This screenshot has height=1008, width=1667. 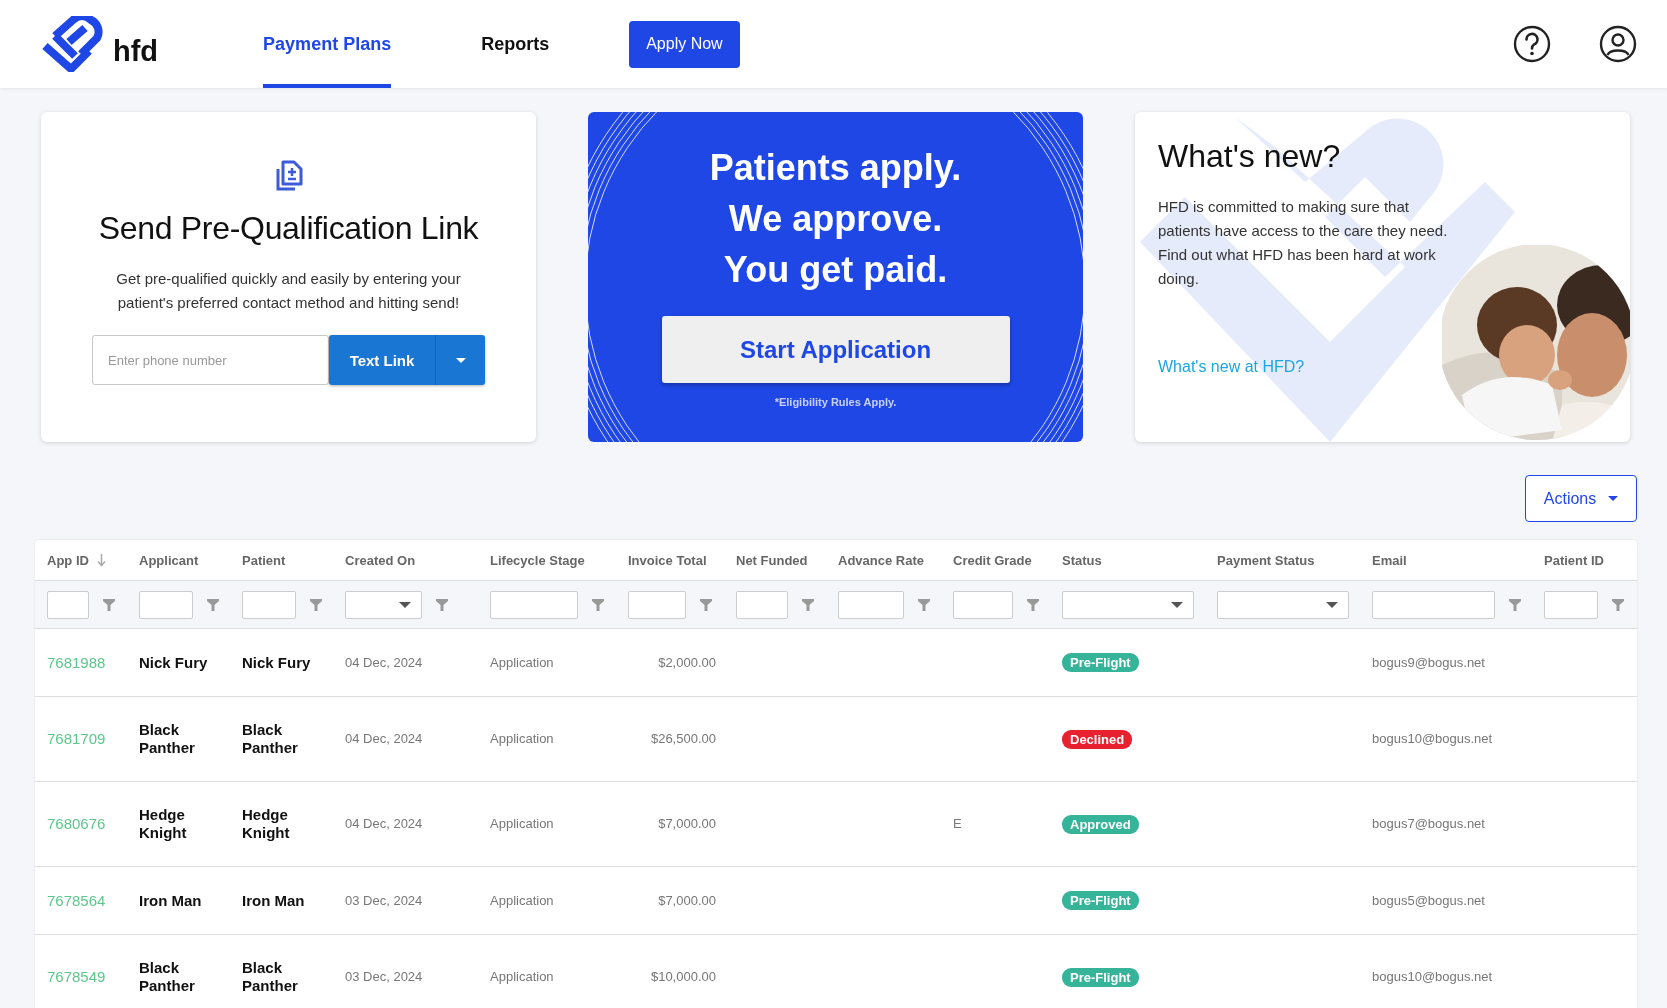 I want to click on nav-tab: Reports, so click(x=515, y=44).